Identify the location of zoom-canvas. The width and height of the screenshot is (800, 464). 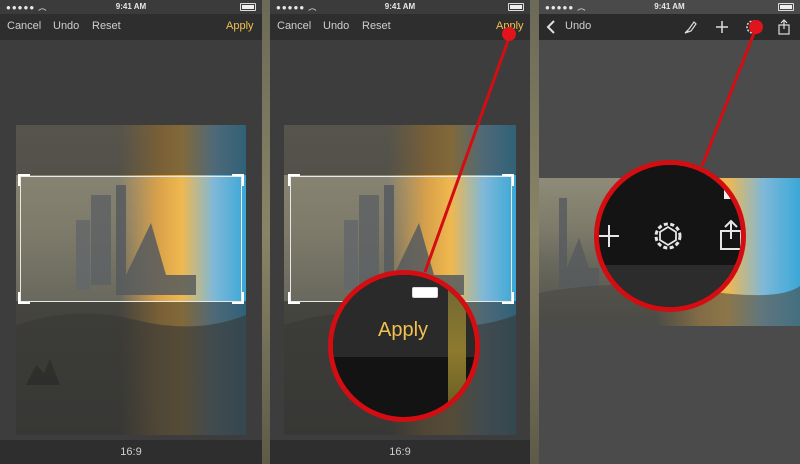
(670, 286).